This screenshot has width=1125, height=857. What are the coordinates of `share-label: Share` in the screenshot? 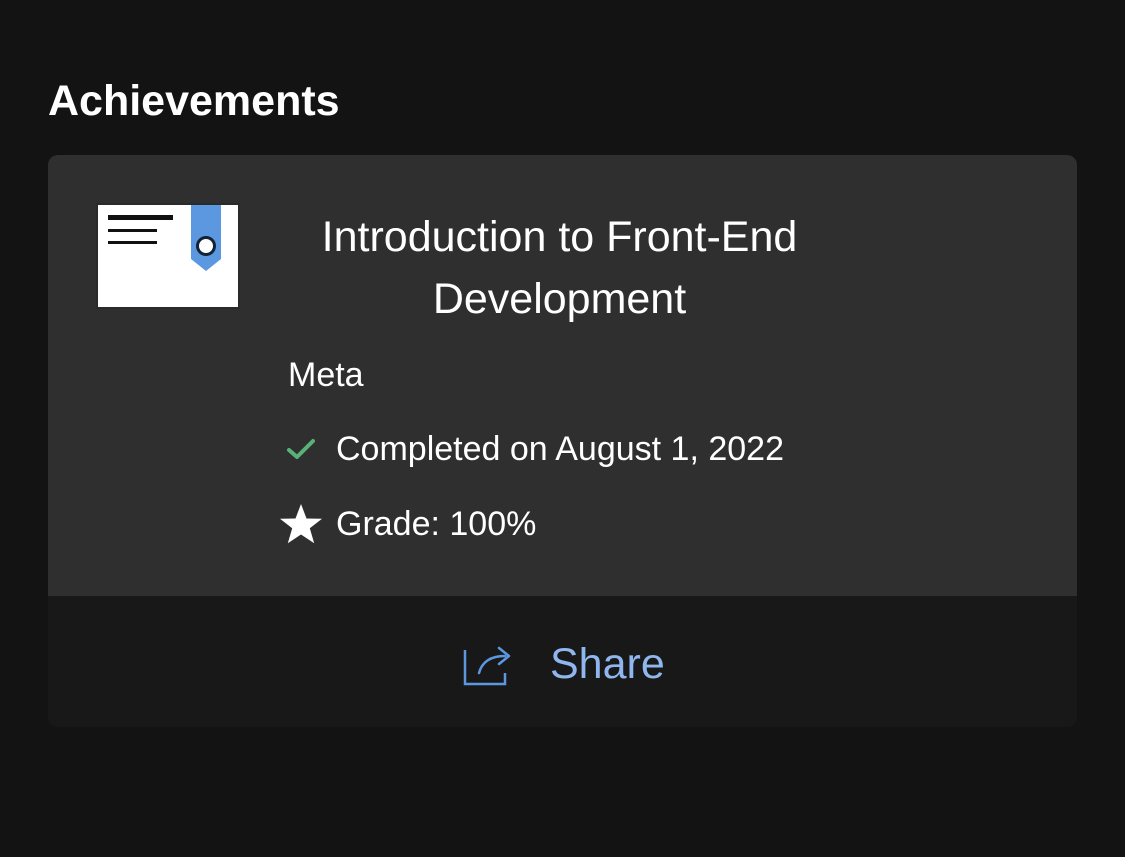 It's located at (607, 664).